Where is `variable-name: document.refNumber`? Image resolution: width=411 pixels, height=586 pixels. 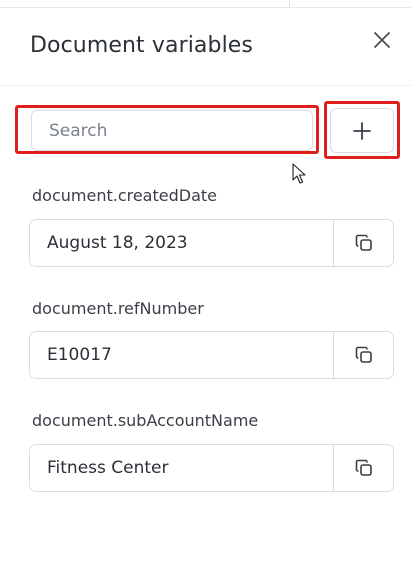
variable-name: document.refNumber is located at coordinates (118, 308).